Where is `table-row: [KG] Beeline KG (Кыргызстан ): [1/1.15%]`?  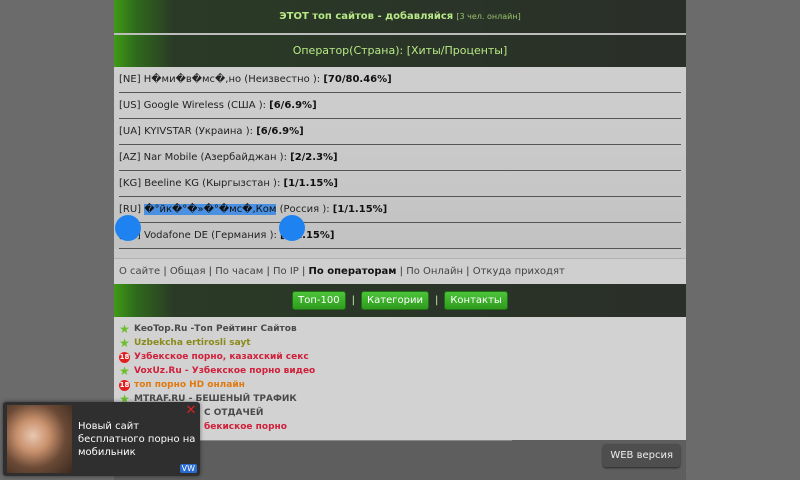
table-row: [KG] Beeline KG (Кыргызстан ): [1/1.15%] is located at coordinates (400, 184).